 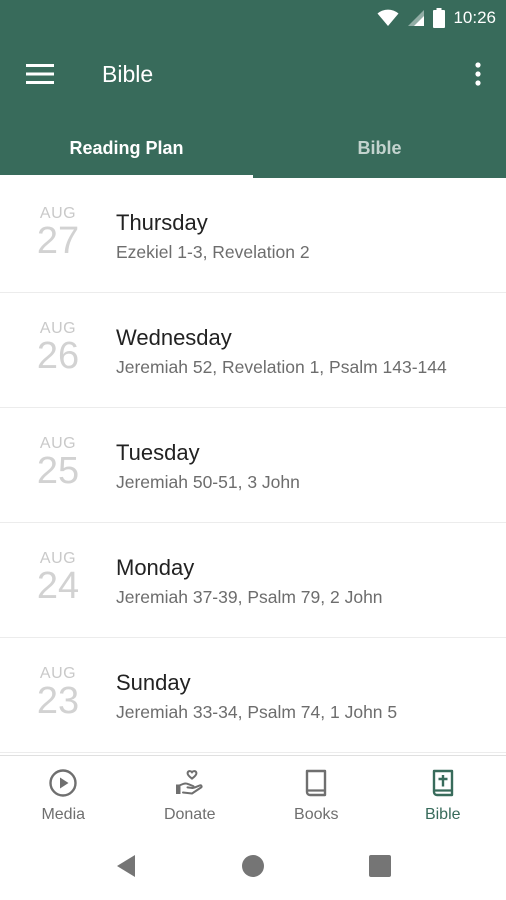 I want to click on date-block: AUG 26, so click(x=58, y=349).